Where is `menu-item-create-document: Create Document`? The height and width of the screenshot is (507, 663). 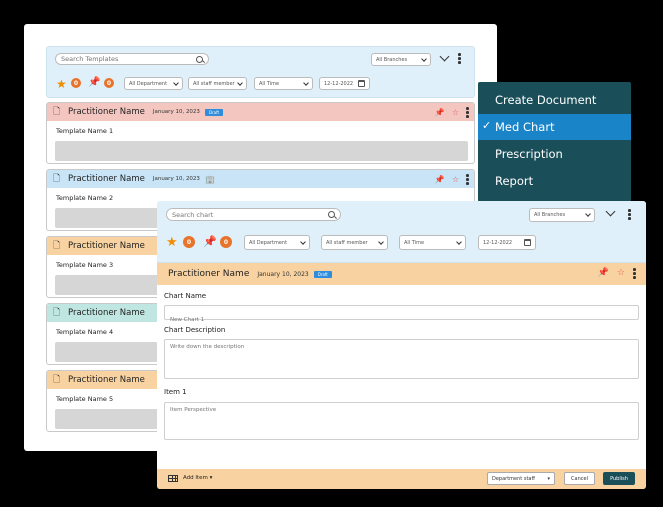 menu-item-create-document: Create Document is located at coordinates (554, 100).